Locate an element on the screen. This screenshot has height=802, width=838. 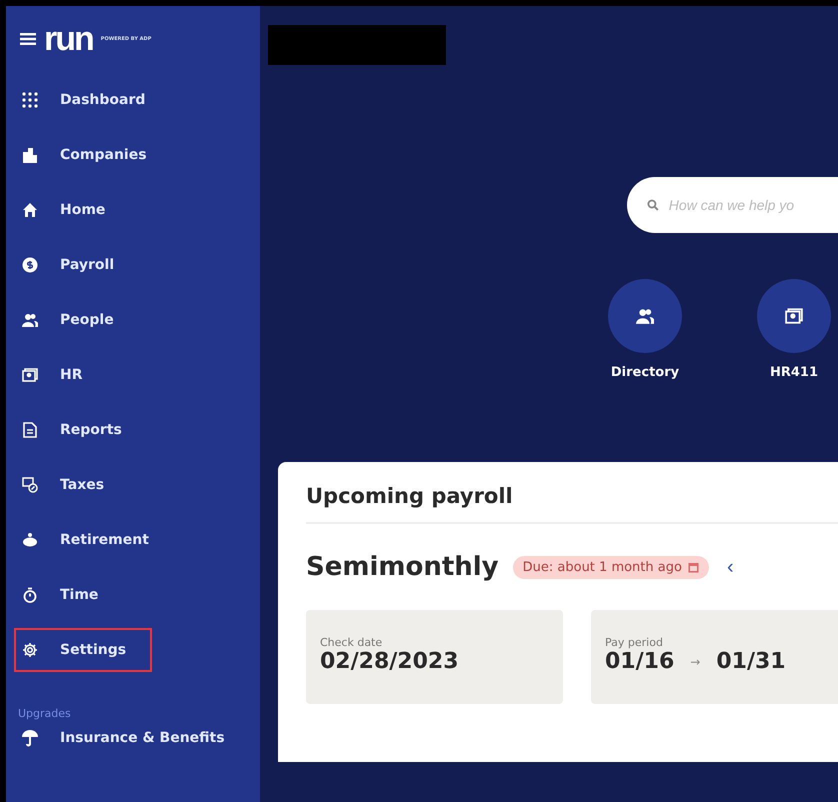
period-start: 01/16 is located at coordinates (639, 661).